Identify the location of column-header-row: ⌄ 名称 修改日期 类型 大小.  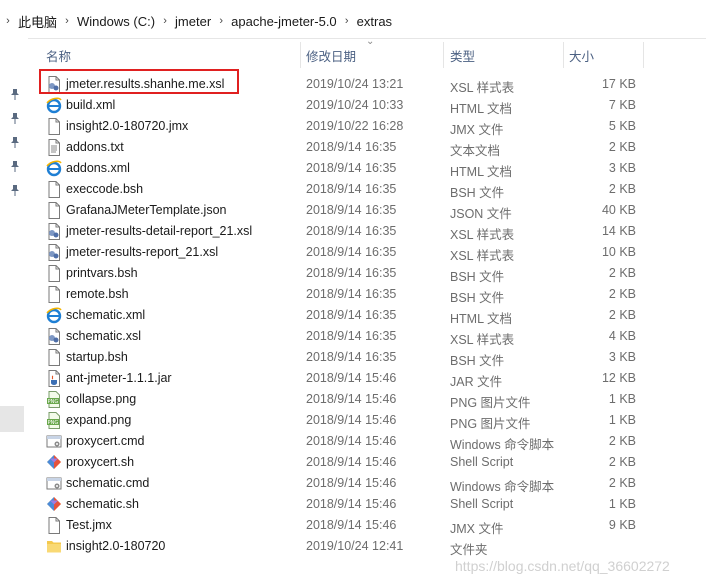
(372, 52).